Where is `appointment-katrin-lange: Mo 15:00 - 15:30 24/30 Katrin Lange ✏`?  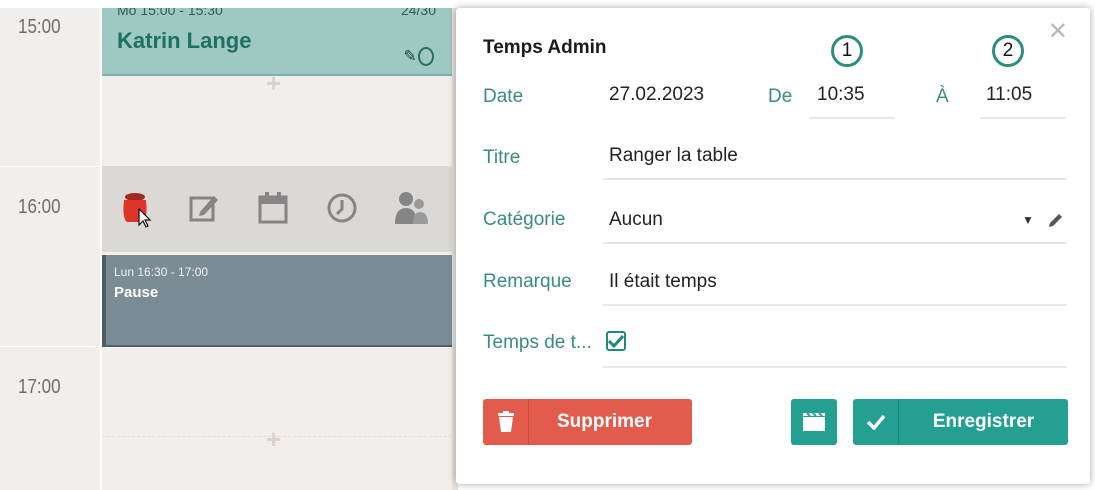
appointment-katrin-lange: Mo 15:00 - 15:30 24/30 Katrin Lange ✏ is located at coordinates (277, 42).